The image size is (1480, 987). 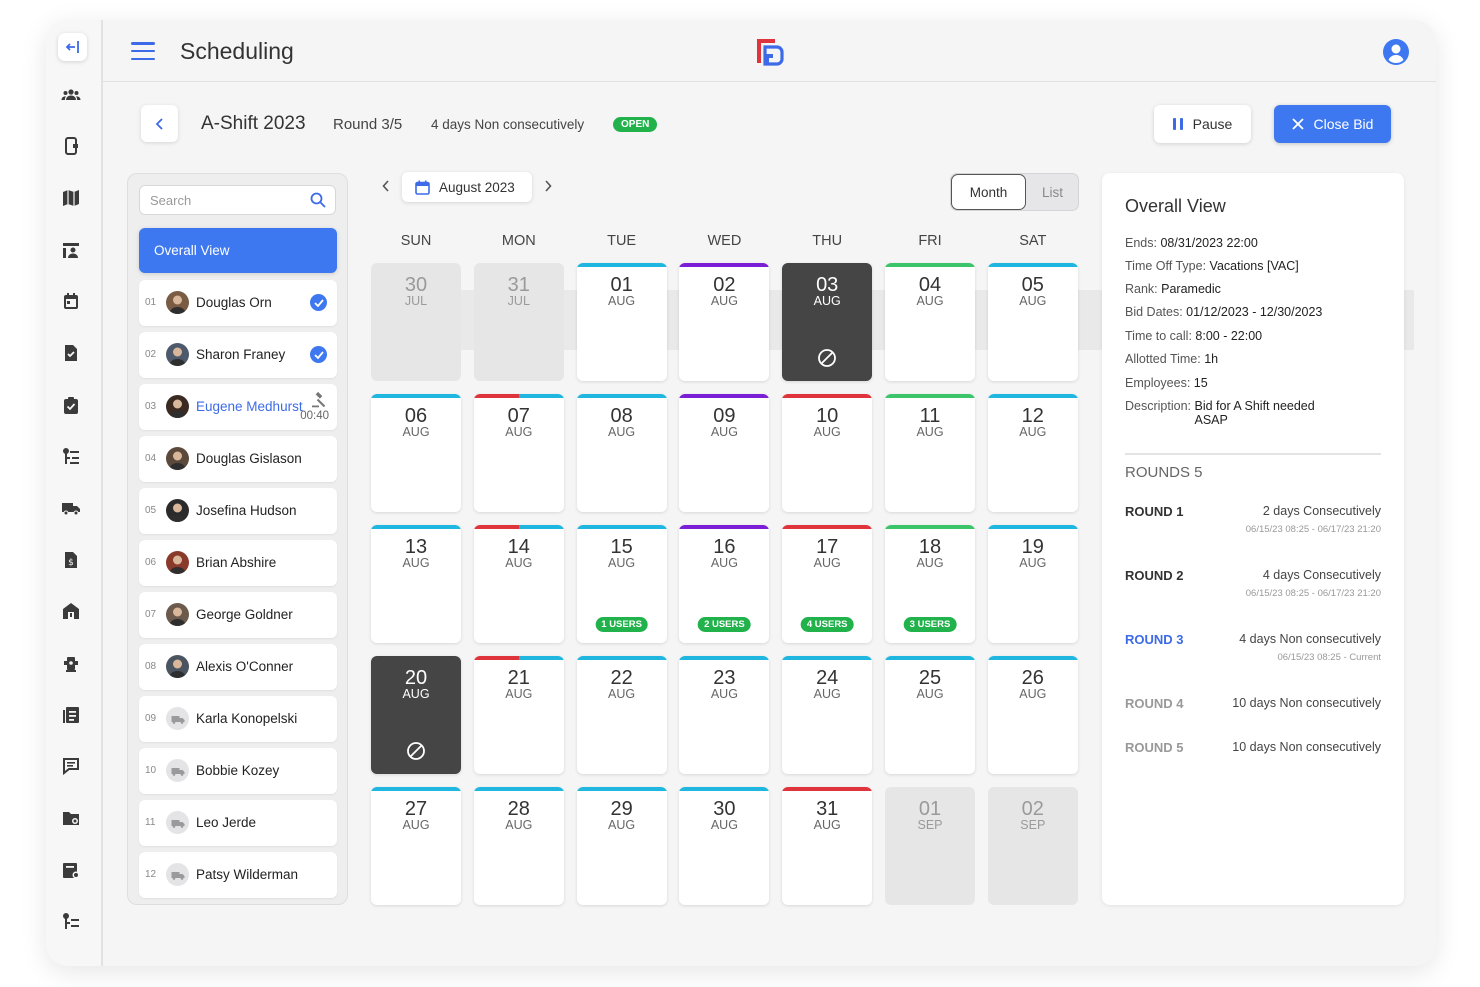 What do you see at coordinates (222, 200) in the screenshot?
I see `search-input` at bounding box center [222, 200].